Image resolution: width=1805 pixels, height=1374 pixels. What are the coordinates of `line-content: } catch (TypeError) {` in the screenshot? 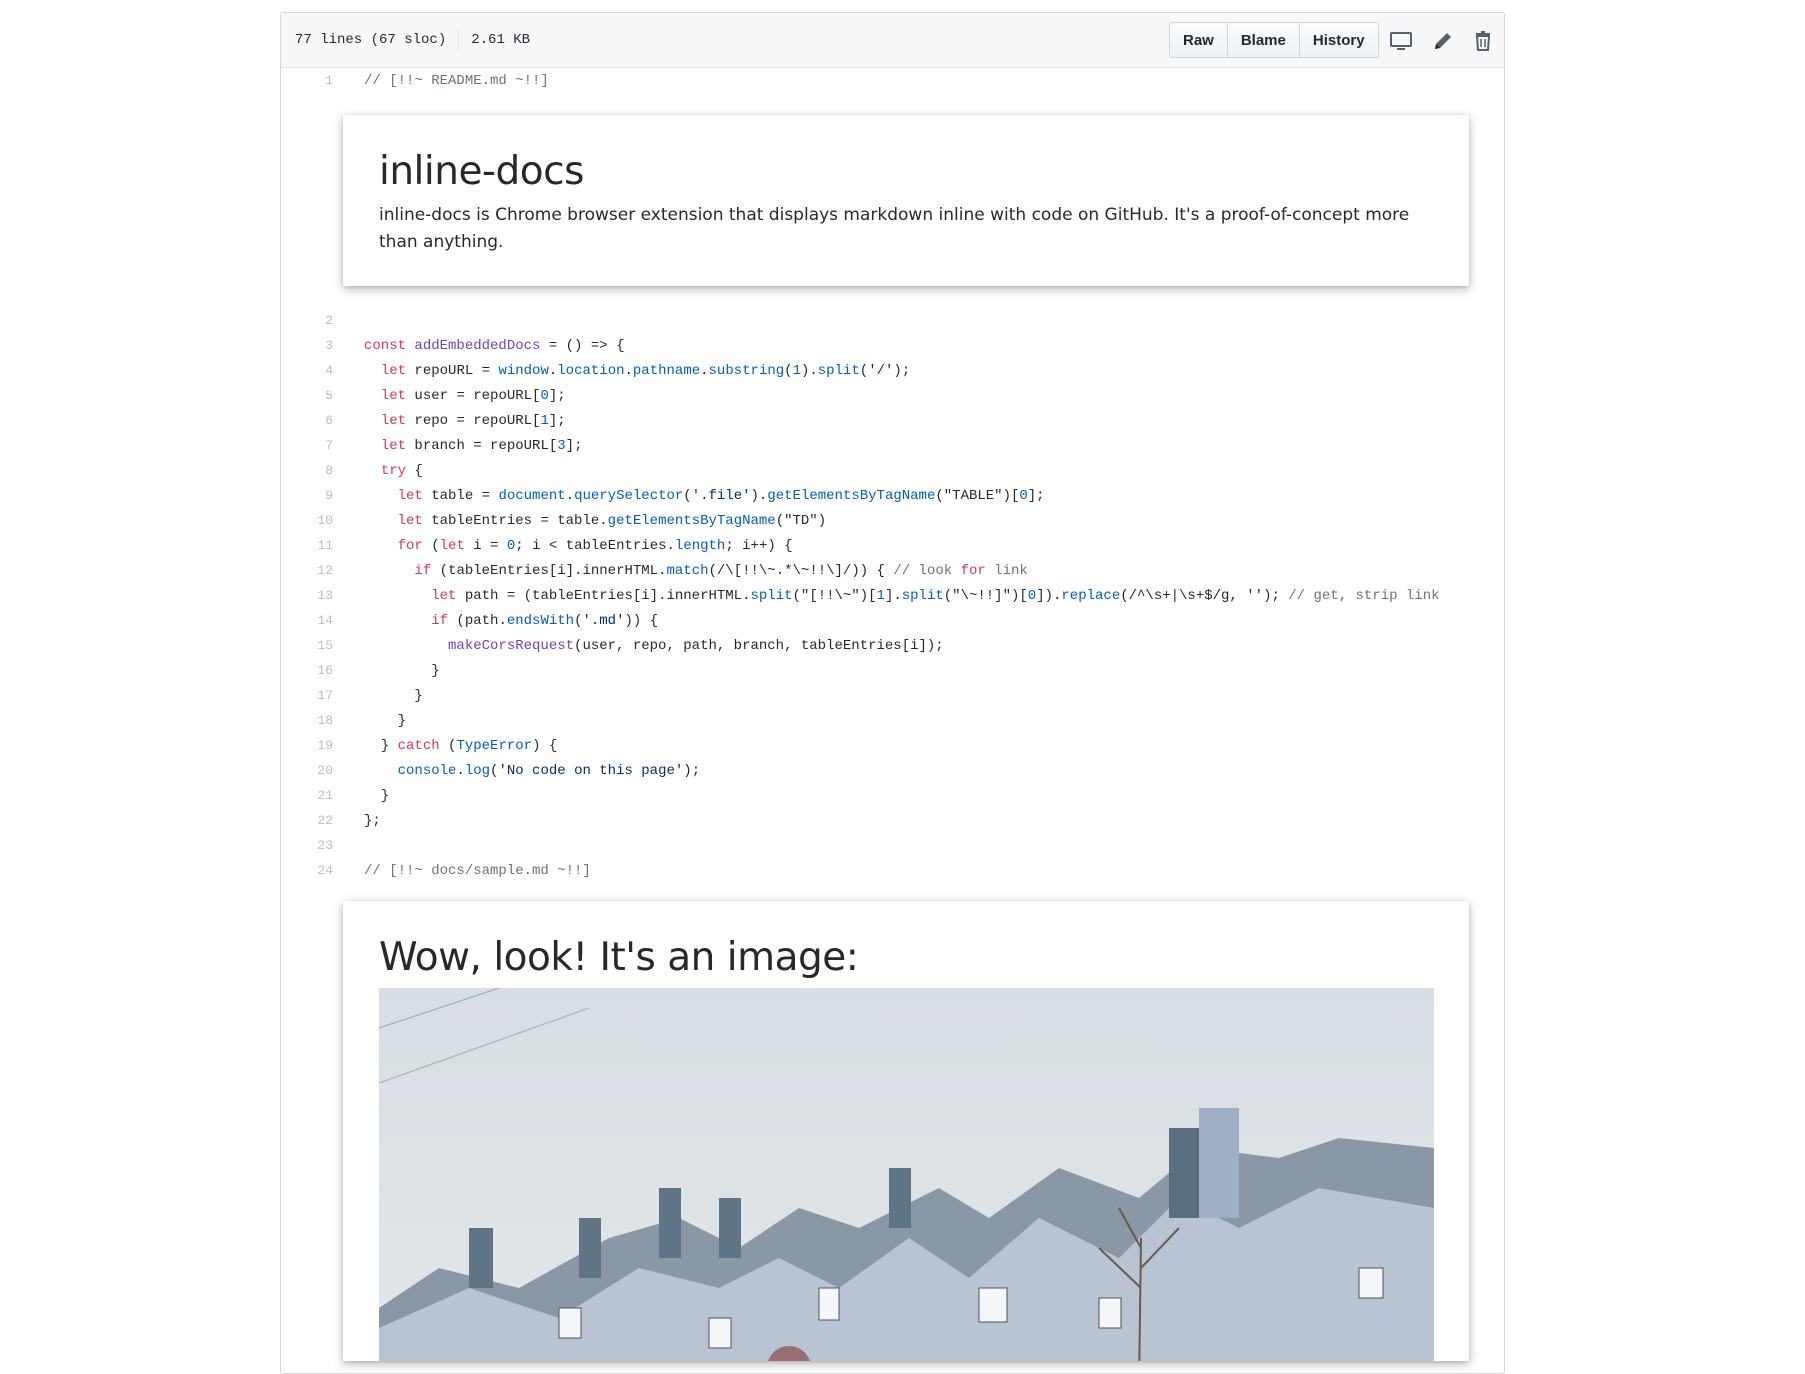 It's located at (461, 745).